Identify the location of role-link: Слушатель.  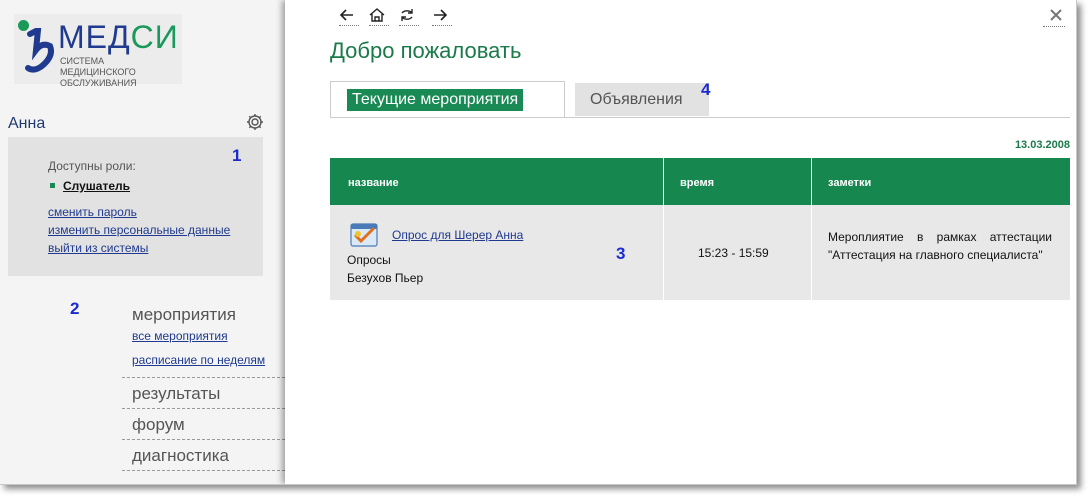
(96, 186).